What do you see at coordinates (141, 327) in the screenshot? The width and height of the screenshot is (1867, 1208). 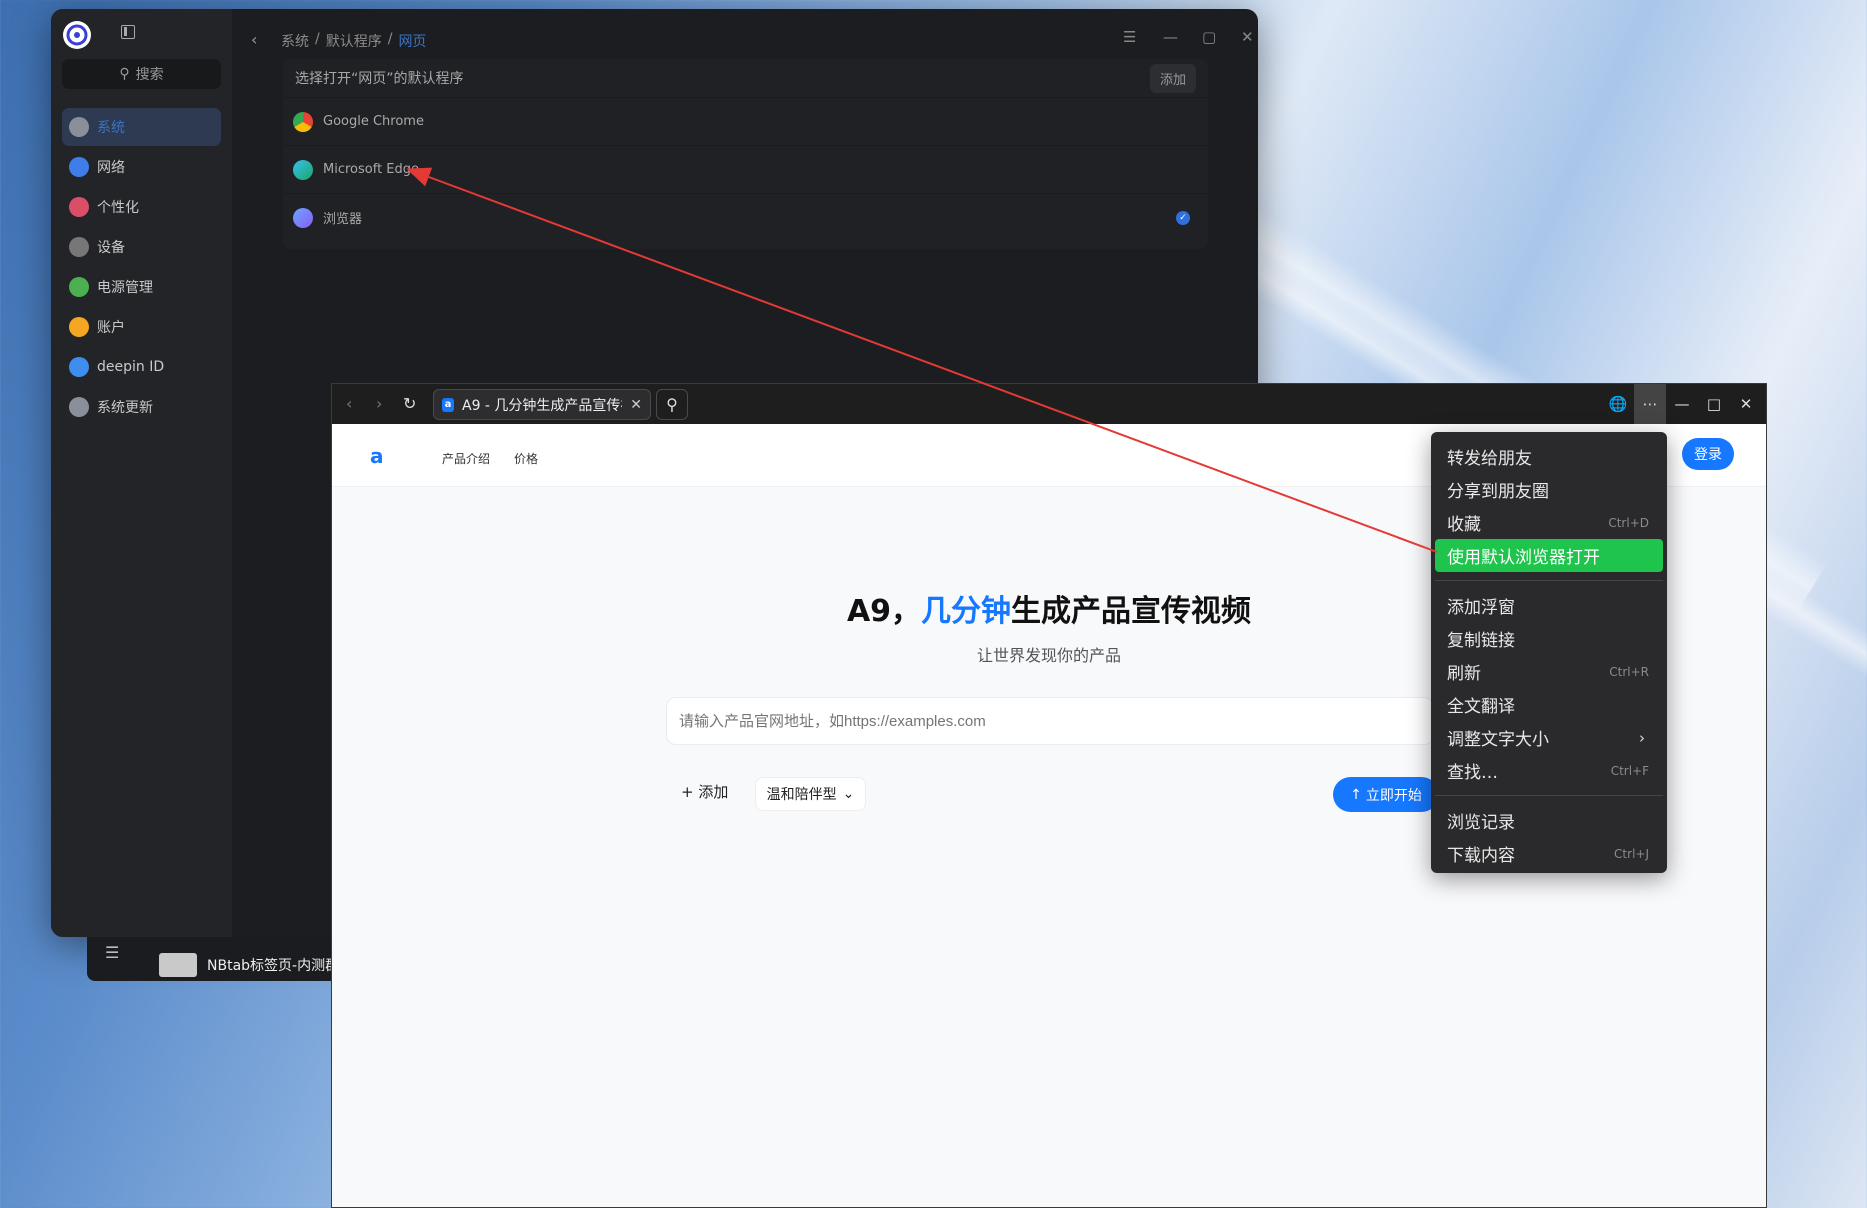 I see `sidebar-item: 账户` at bounding box center [141, 327].